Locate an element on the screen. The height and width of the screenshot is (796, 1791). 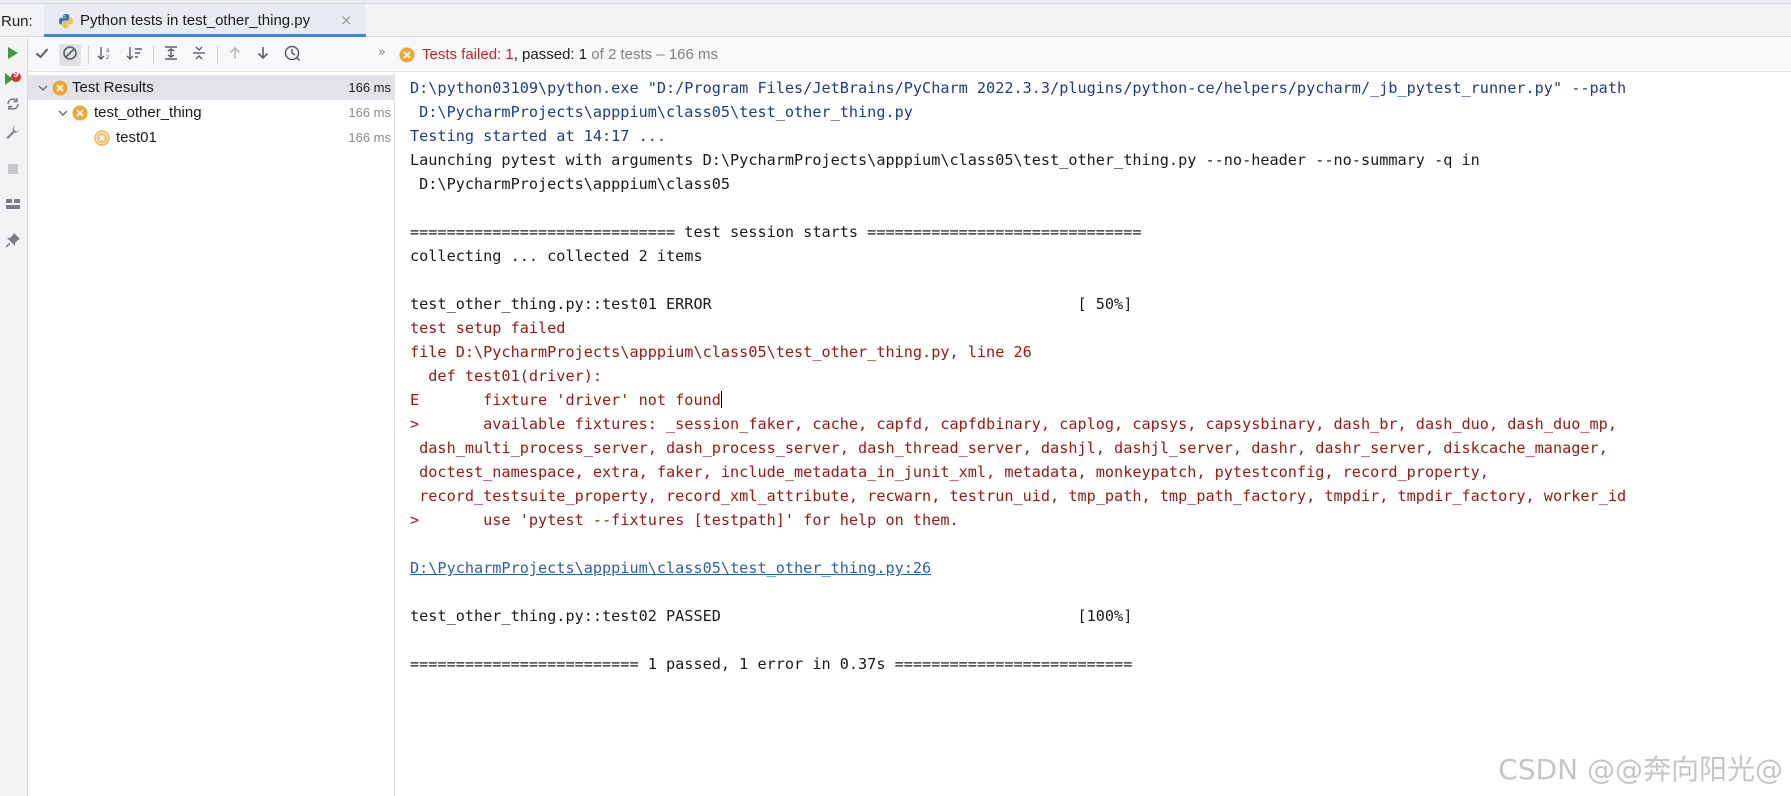
stop-button is located at coordinates (13, 170).